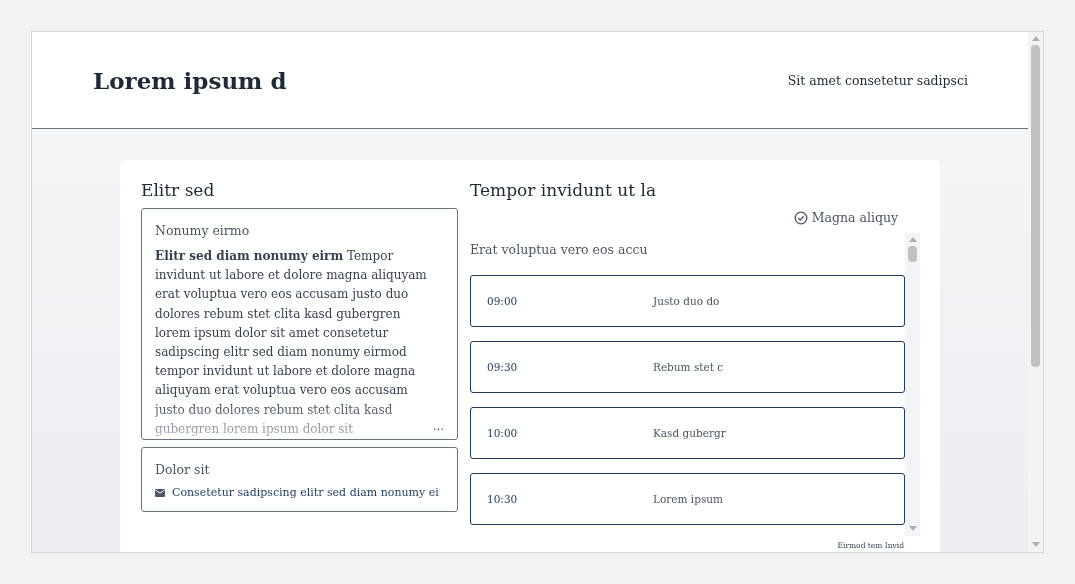  Describe the element at coordinates (160, 492) in the screenshot. I see `mail-icon` at that location.